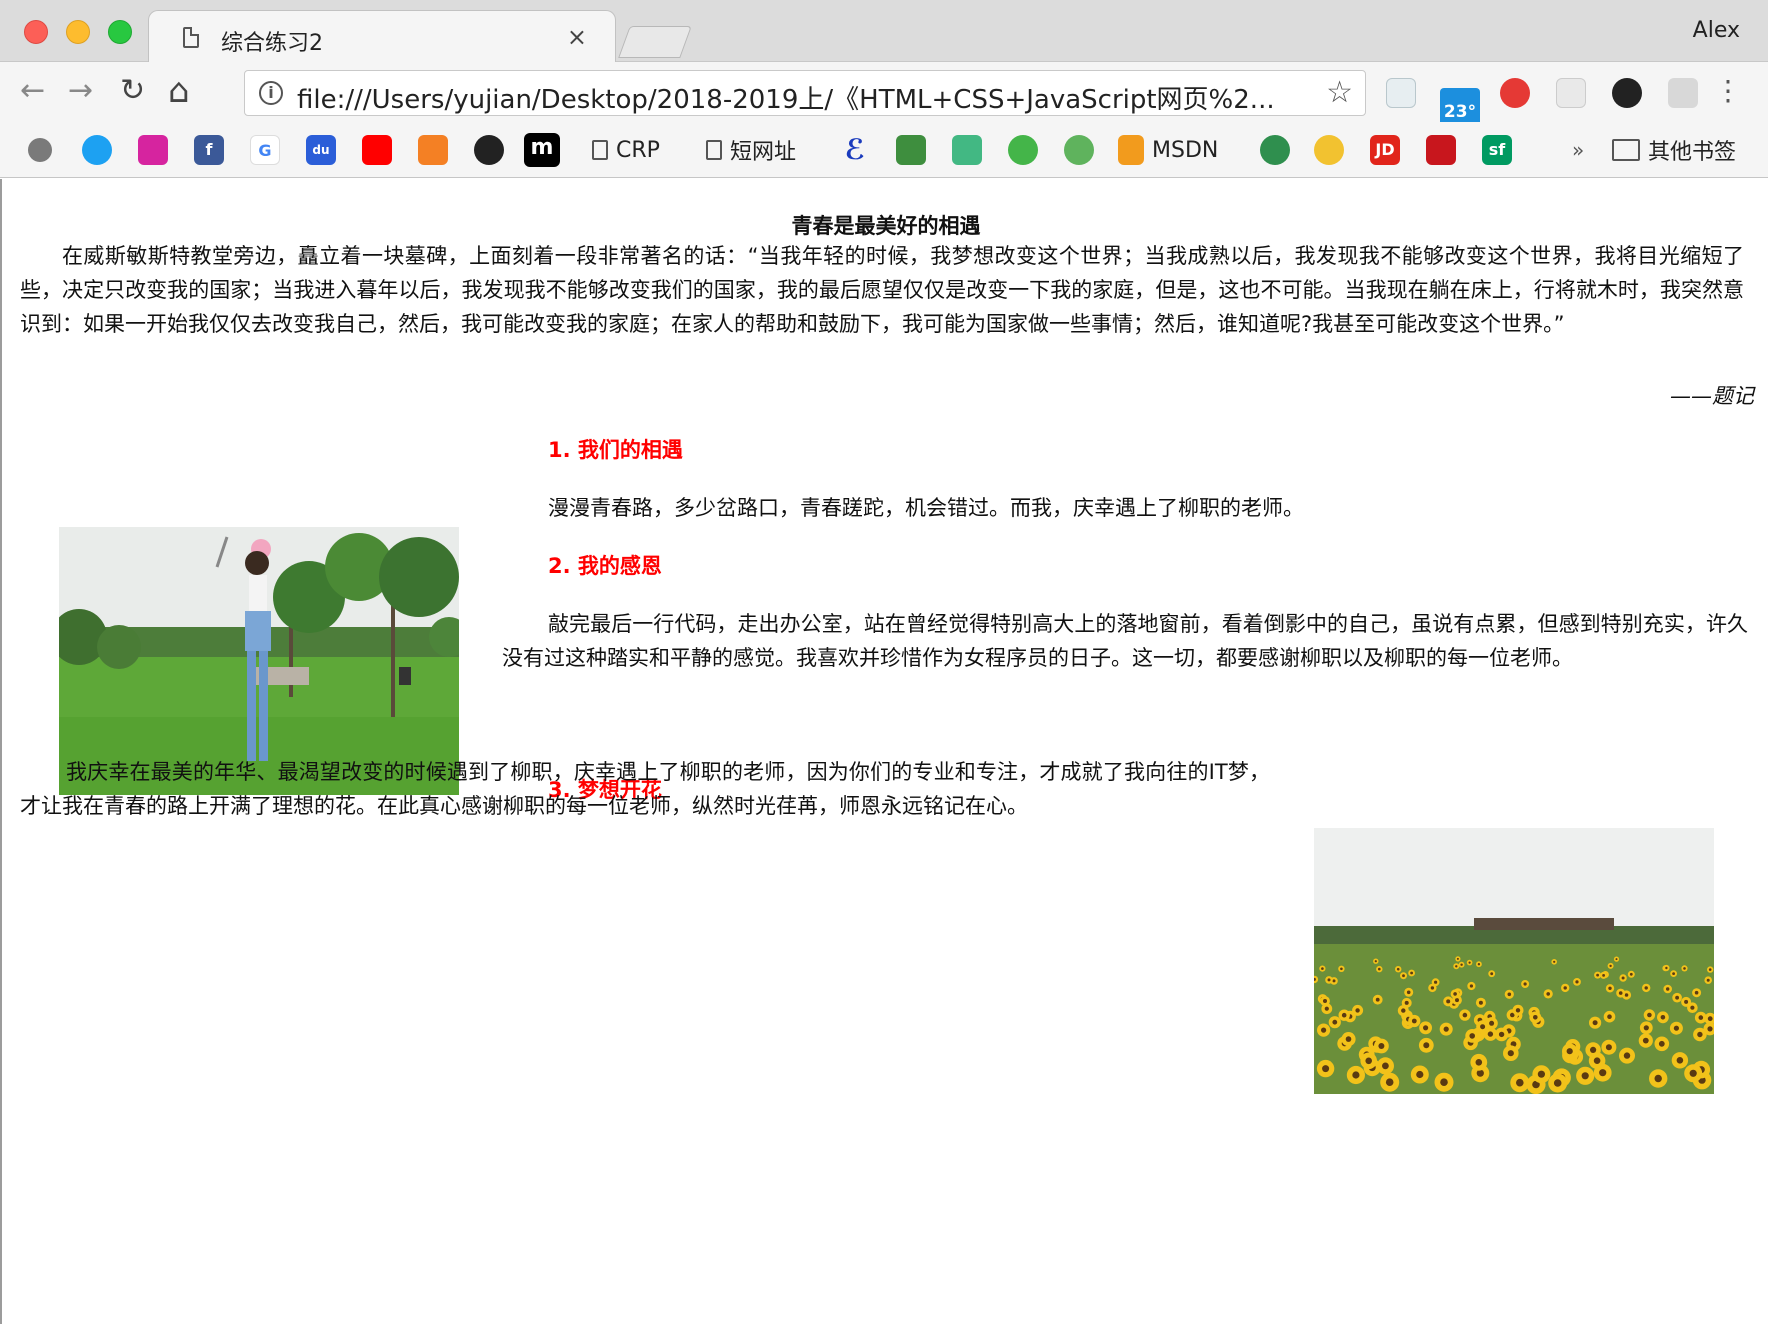 Image resolution: width=1768 pixels, height=1324 pixels. Describe the element at coordinates (377, 150) in the screenshot. I see `youtube-icon` at that location.